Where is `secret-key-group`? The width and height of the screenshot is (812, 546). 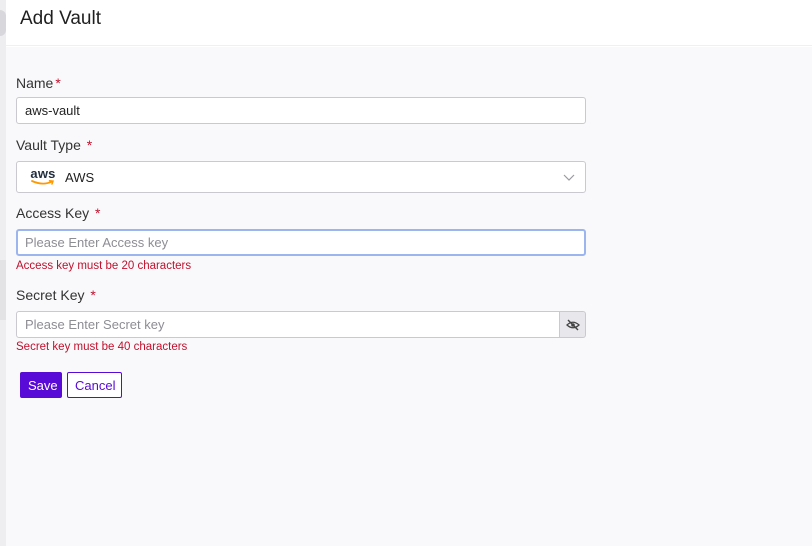
secret-key-group is located at coordinates (301, 324).